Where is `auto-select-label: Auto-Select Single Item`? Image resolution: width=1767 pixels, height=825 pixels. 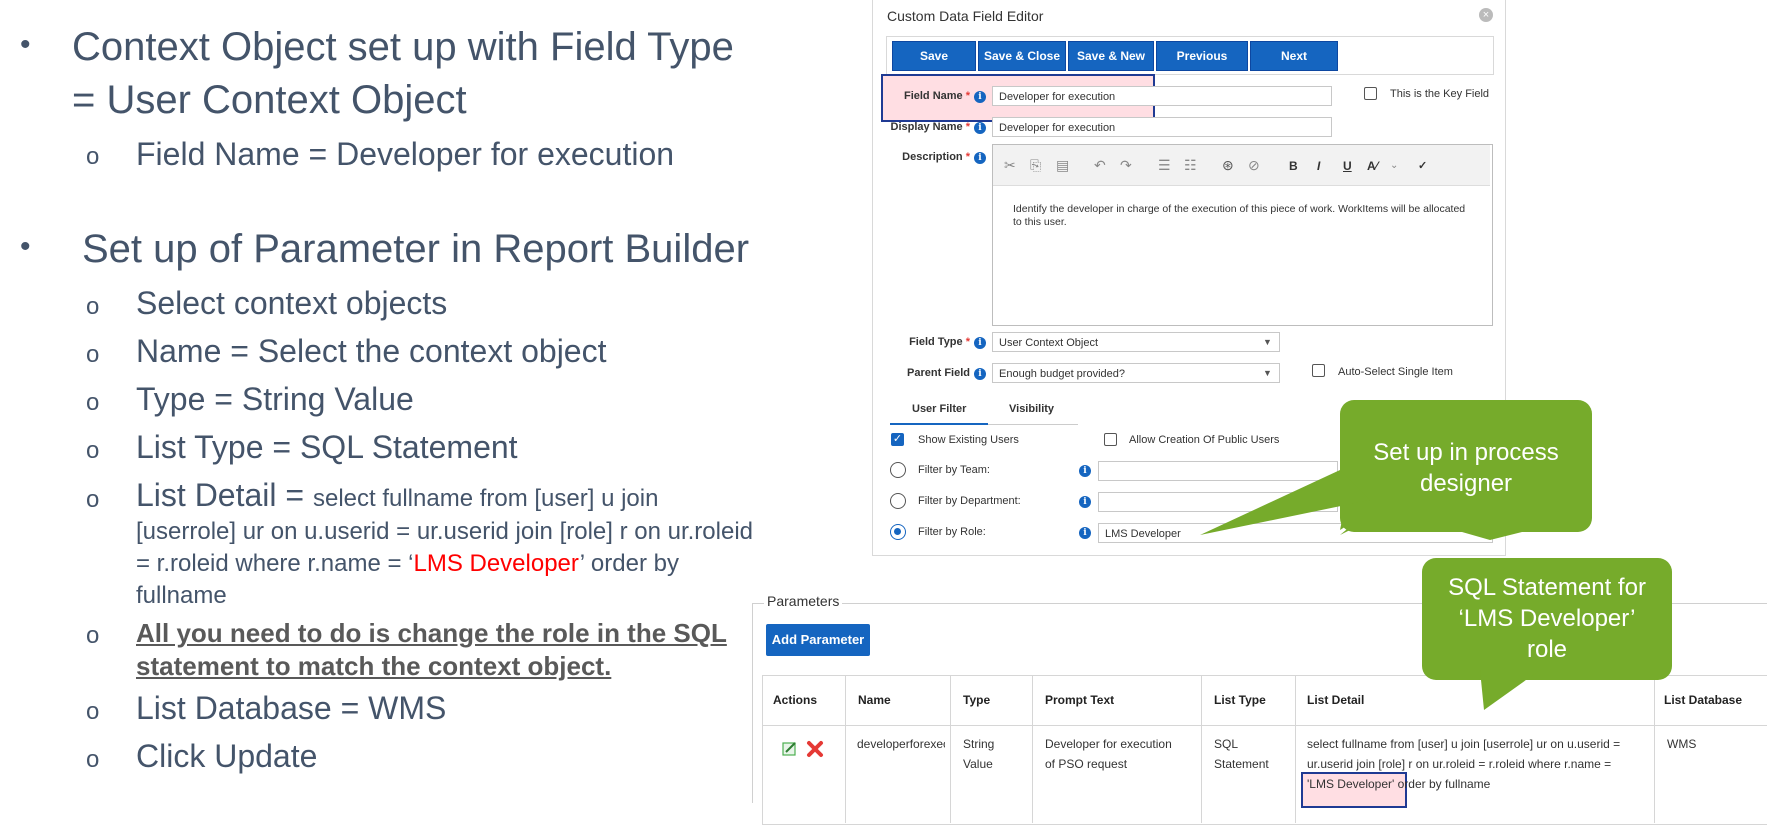 auto-select-label: Auto-Select Single Item is located at coordinates (1395, 372).